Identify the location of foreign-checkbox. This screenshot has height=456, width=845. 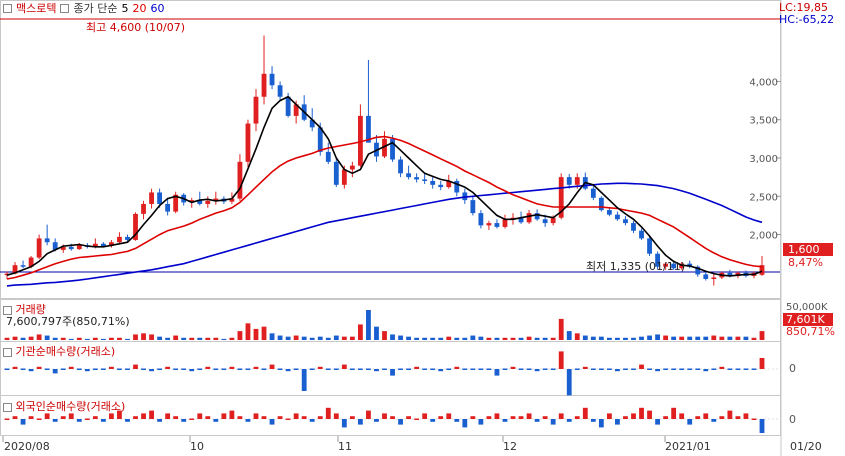
(7, 407).